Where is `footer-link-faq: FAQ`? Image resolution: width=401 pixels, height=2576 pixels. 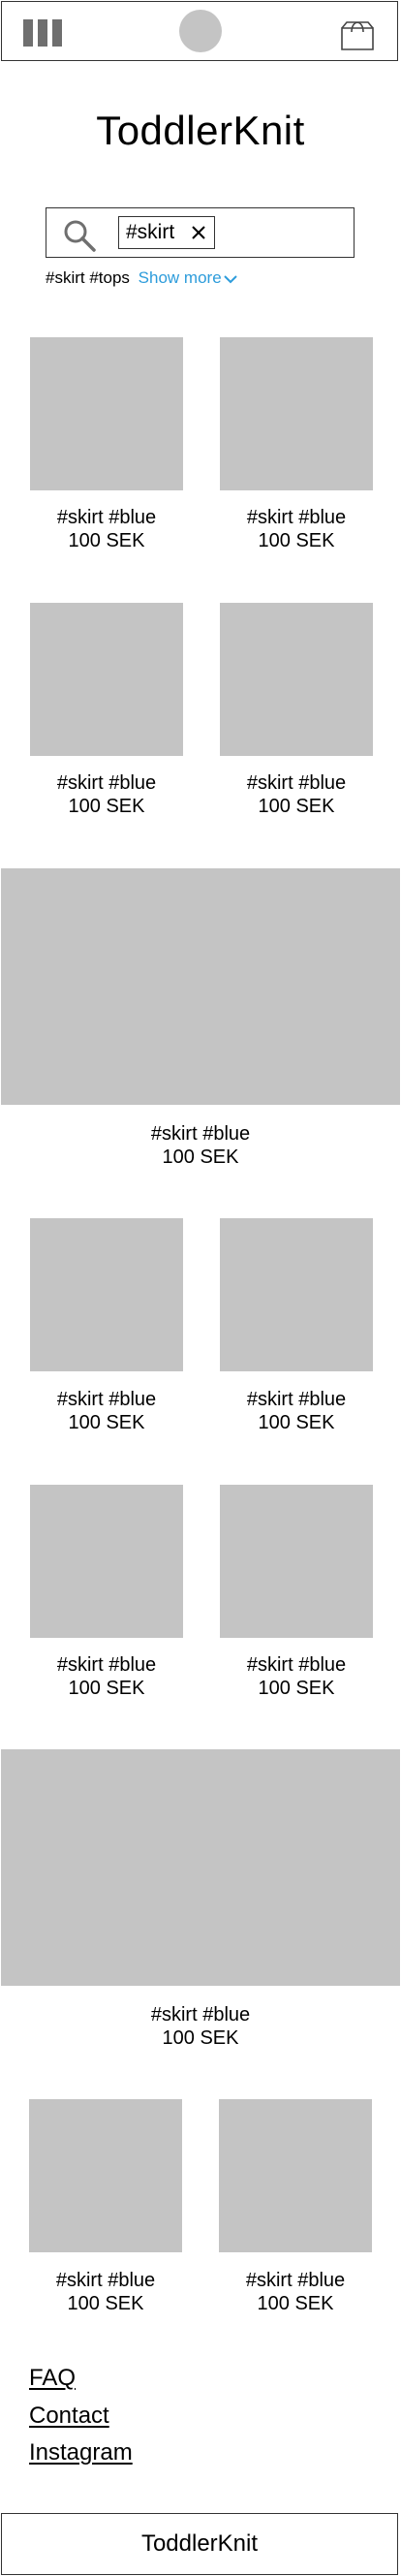
footer-link-faq: FAQ is located at coordinates (53, 2378).